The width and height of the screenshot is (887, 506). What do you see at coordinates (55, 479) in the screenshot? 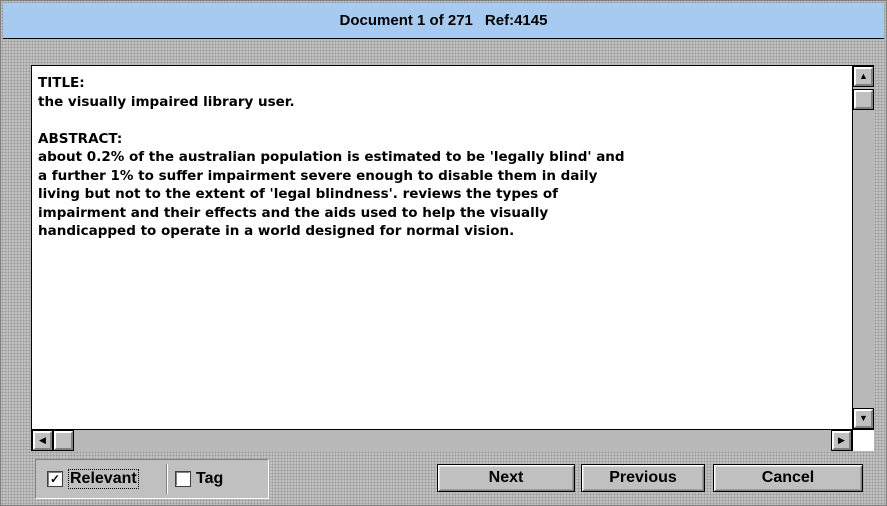
I see `checkmark-icon: ✓` at bounding box center [55, 479].